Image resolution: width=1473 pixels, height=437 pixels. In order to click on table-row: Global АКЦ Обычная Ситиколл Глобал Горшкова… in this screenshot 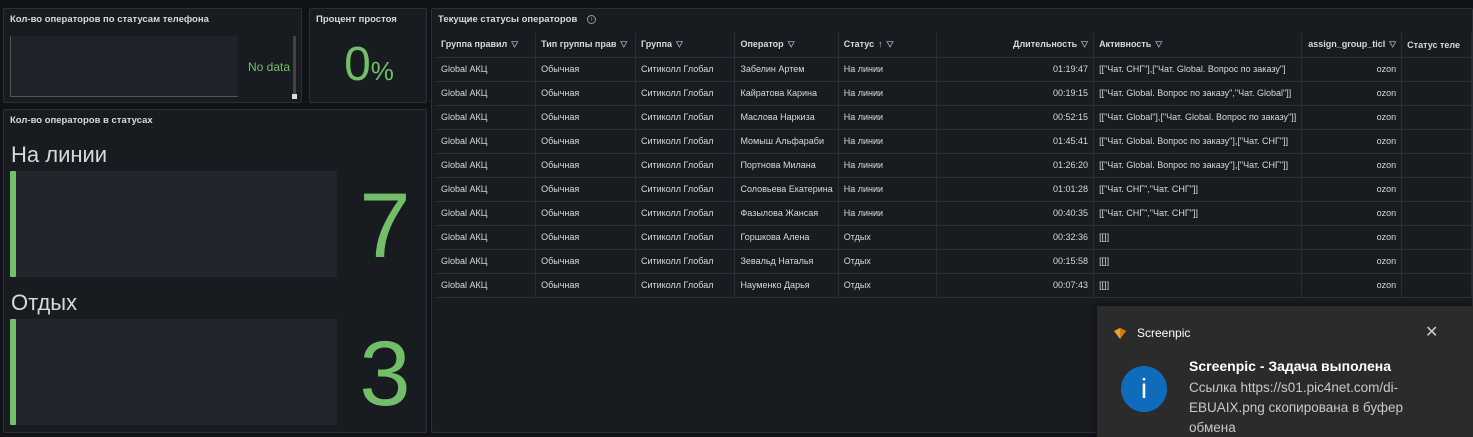, I will do `click(954, 237)`.